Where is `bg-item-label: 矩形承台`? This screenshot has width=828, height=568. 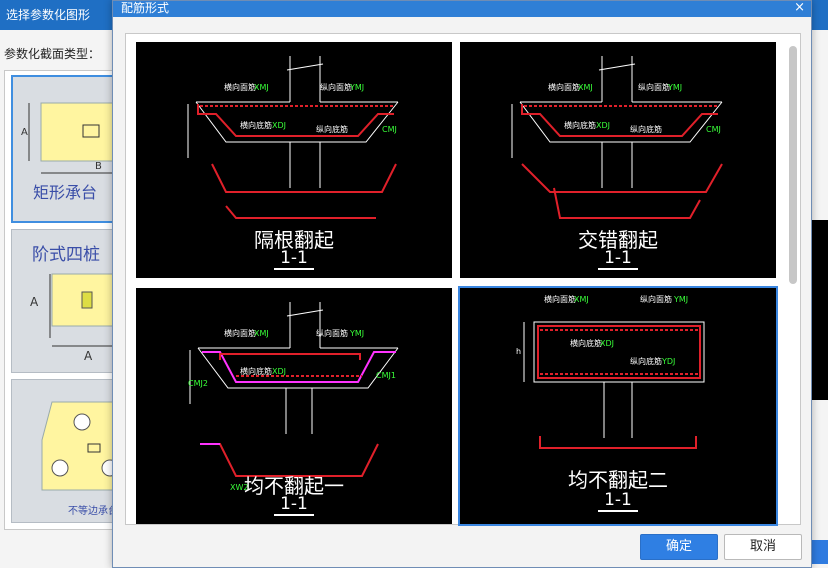 bg-item-label: 矩形承台 is located at coordinates (65, 192).